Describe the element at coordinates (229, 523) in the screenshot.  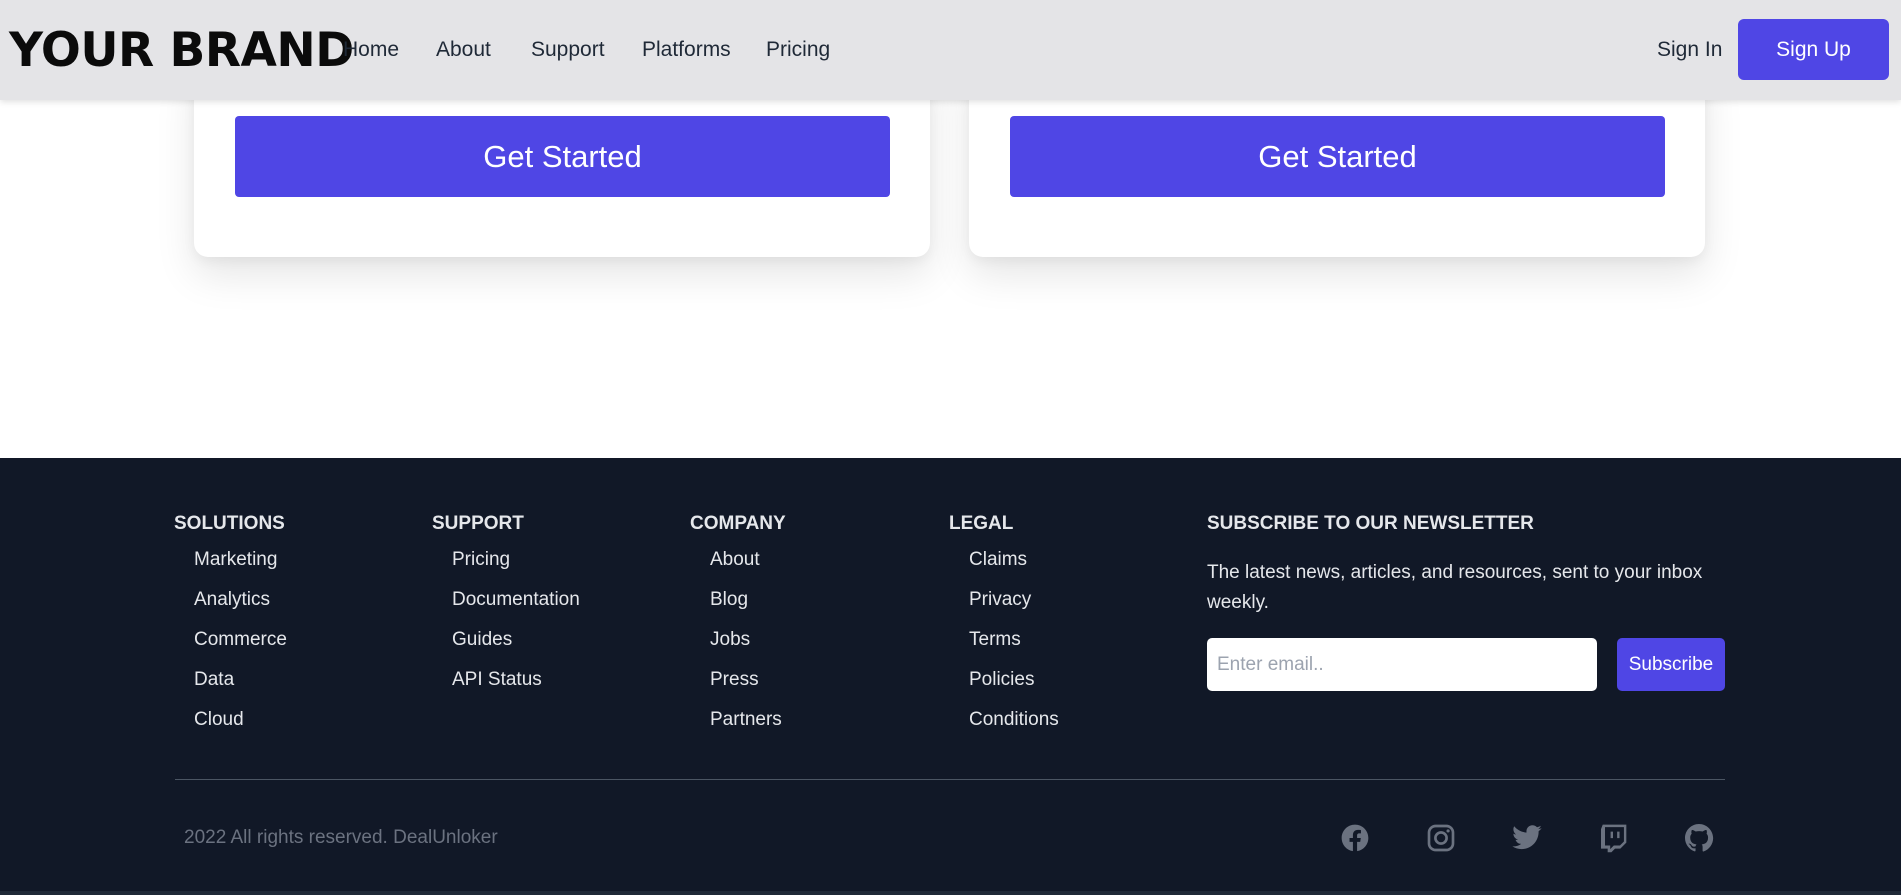
I see `footer-solutions-title: SOLUTIONS` at that location.